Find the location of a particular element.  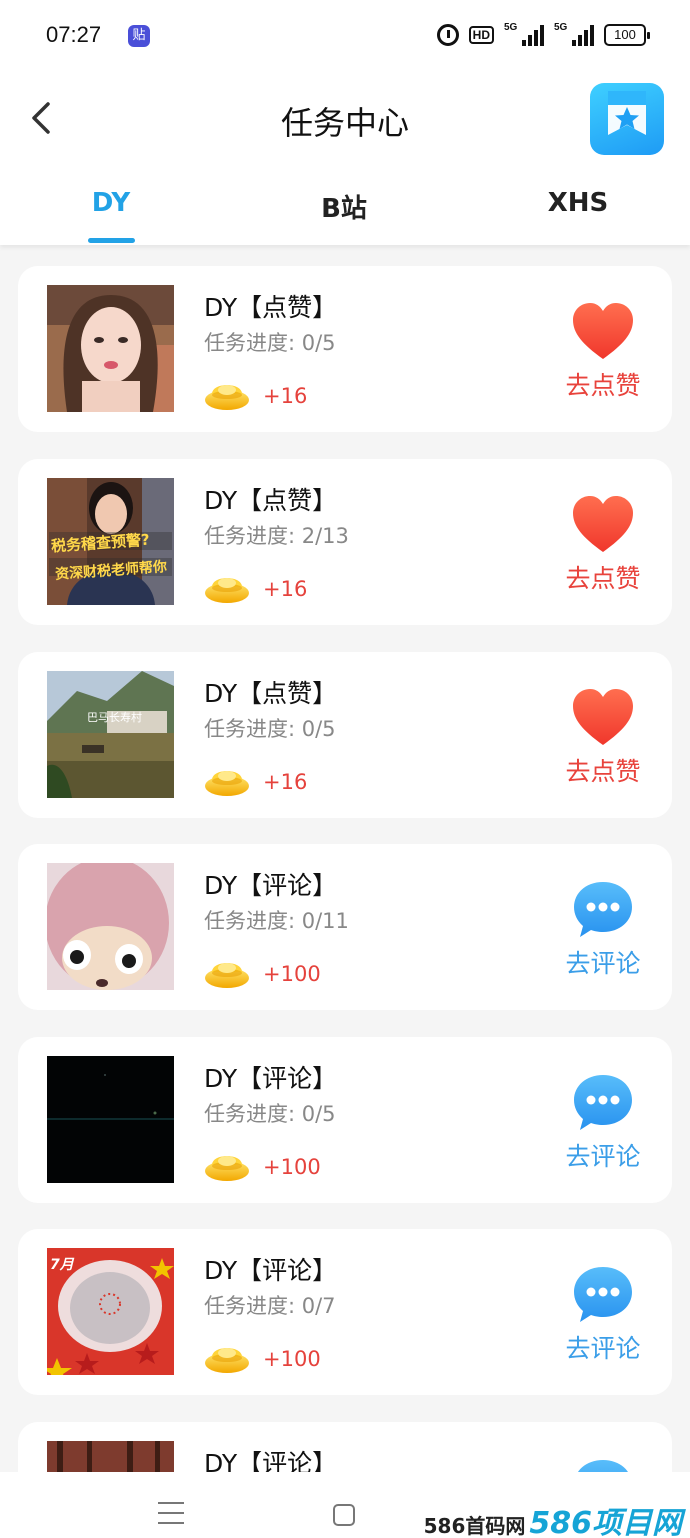

system-nav-bar: 586首码网 586项目网 is located at coordinates (345, 1505).